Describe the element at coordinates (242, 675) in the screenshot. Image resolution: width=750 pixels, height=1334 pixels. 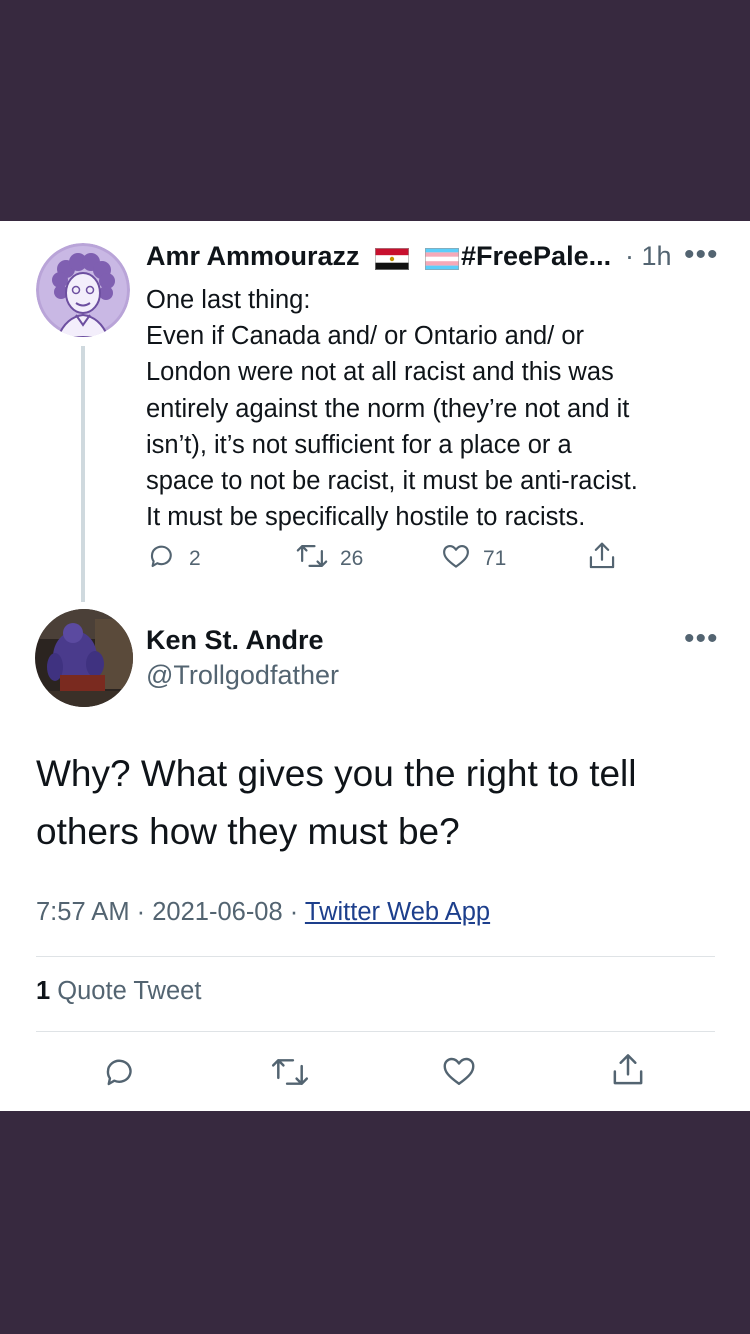
I see `main-author-handle: @Trollgodfather` at that location.